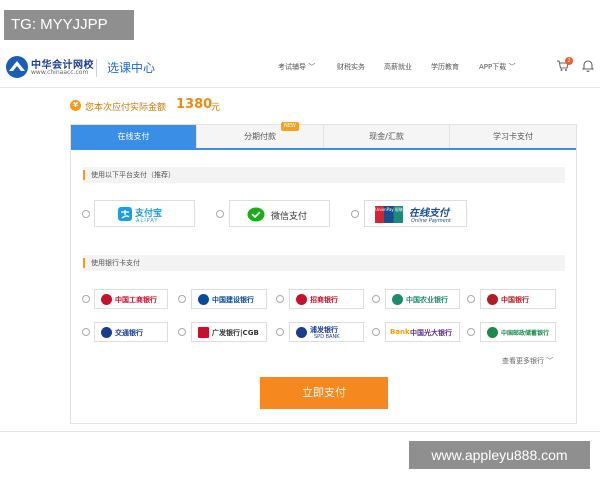  What do you see at coordinates (133, 175) in the screenshot?
I see `platform-section-title: 使用以下平台支付（推荐）` at bounding box center [133, 175].